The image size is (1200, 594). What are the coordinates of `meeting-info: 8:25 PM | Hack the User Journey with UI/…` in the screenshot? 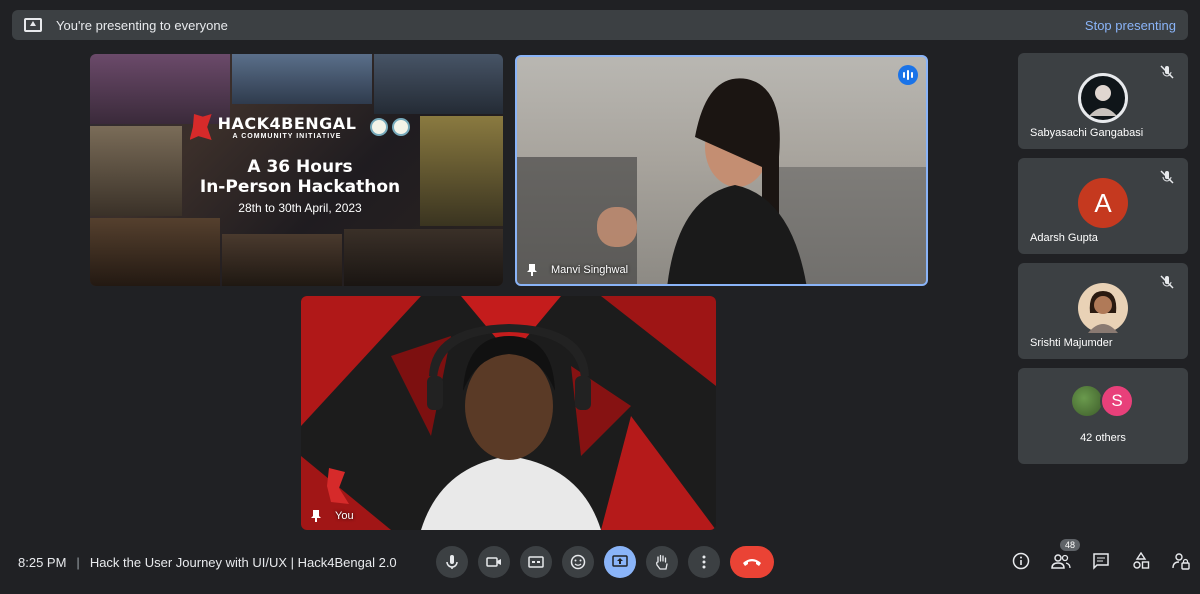 It's located at (207, 562).